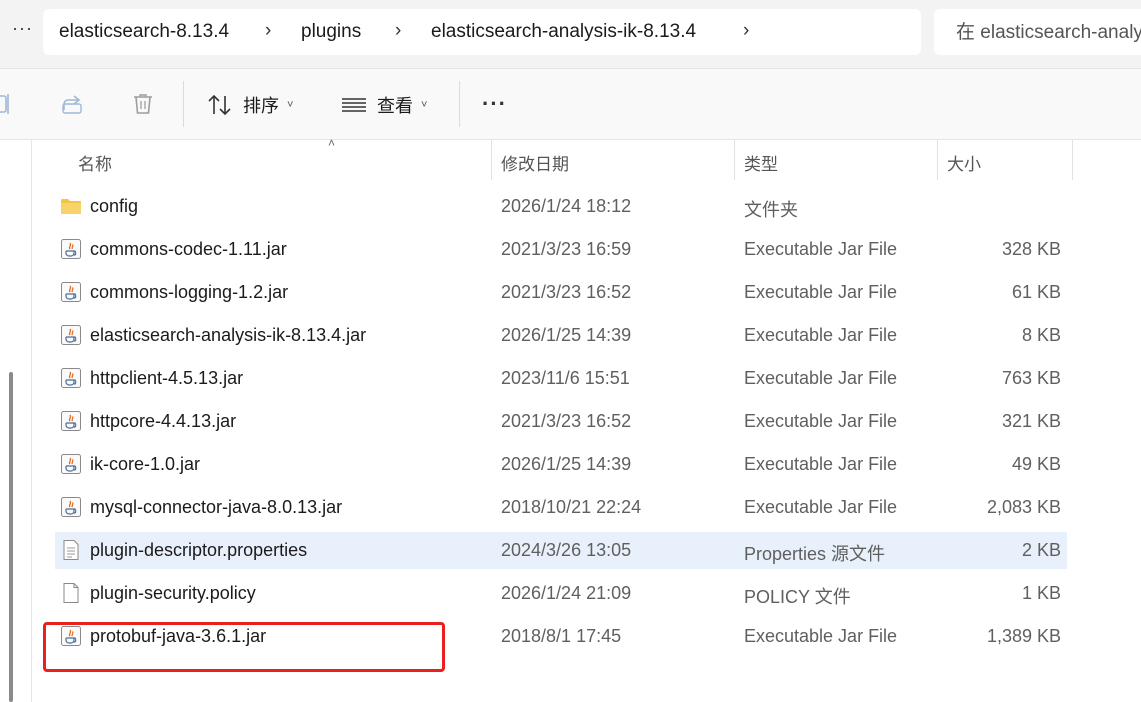  I want to click on properties-file-icon, so click(71, 550).